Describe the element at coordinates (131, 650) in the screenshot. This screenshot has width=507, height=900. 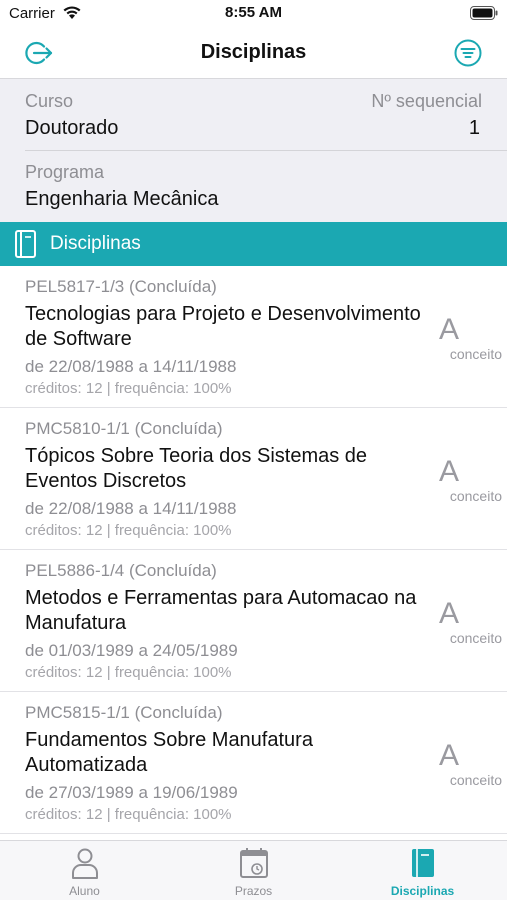
I see `course-dates: de 01/03/1989 a 24/05/1989` at that location.